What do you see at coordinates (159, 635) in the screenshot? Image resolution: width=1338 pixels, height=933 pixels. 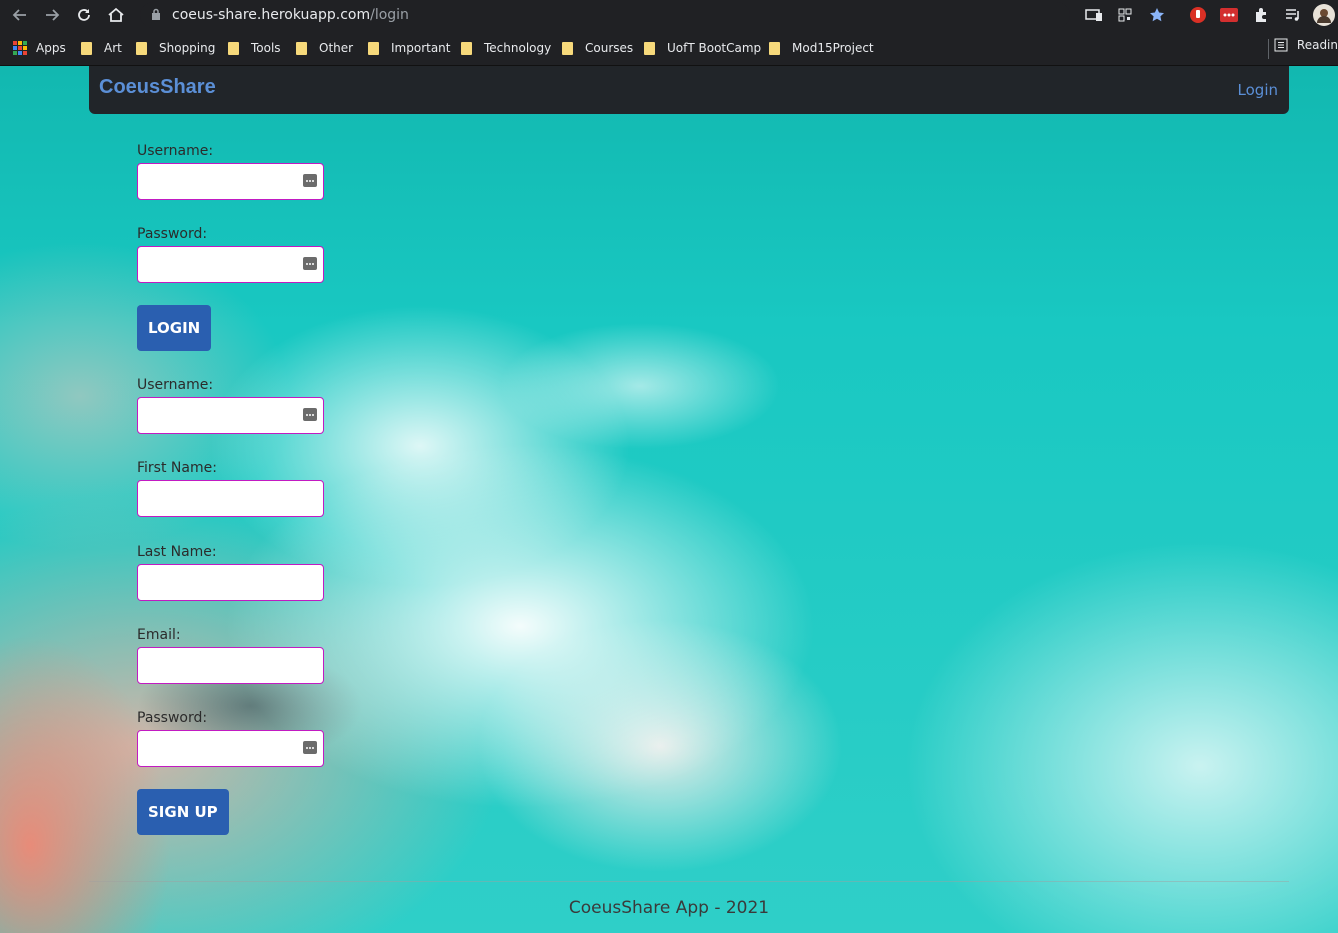 I see `email-label: Email:` at bounding box center [159, 635].